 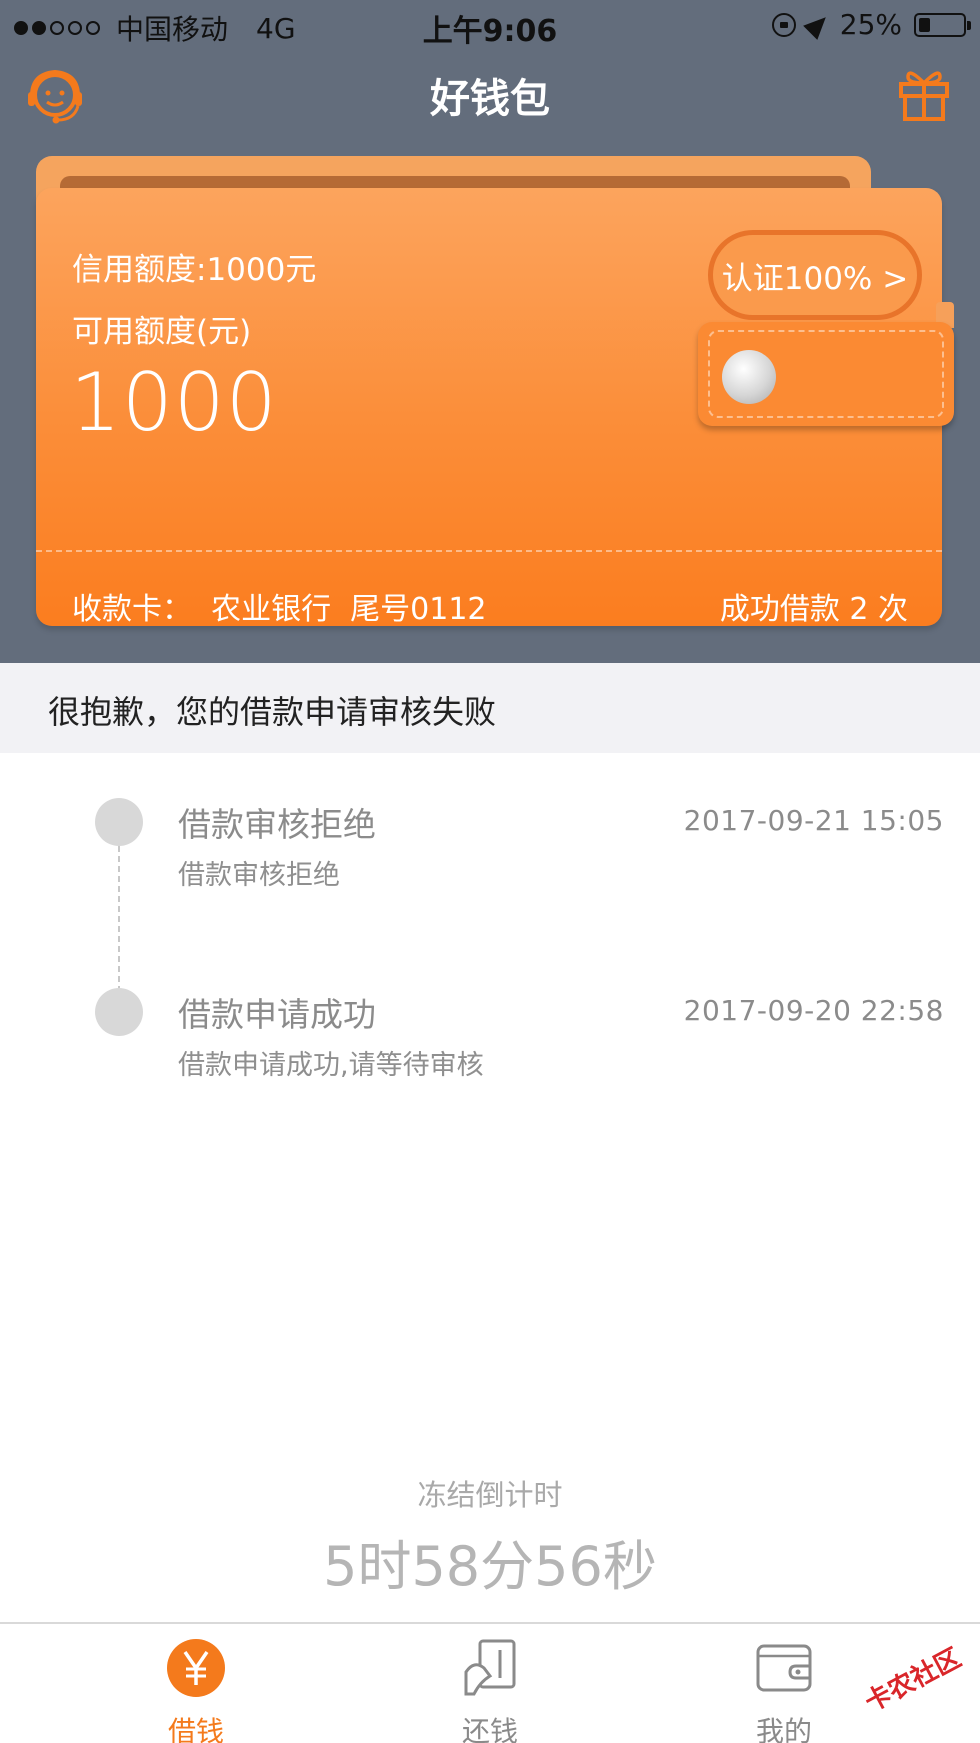 I want to click on tab-label: 还钱, so click(x=489, y=1729).